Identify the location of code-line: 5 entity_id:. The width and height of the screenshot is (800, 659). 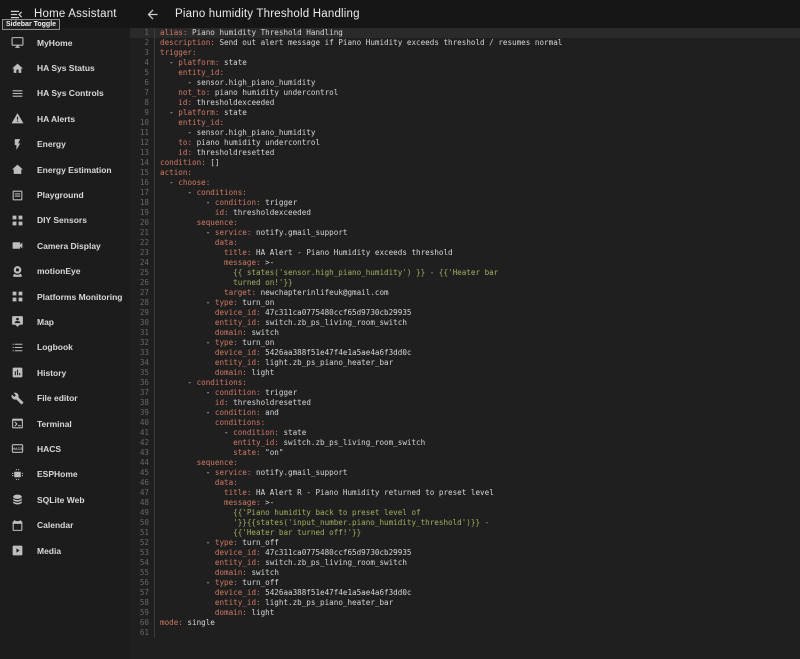
(465, 73).